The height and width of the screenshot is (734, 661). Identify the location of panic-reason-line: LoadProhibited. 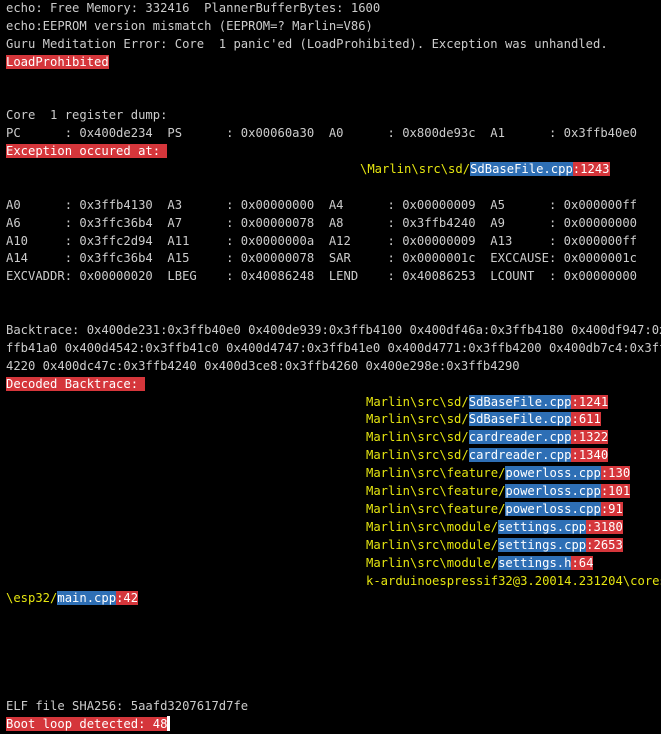
(333, 63).